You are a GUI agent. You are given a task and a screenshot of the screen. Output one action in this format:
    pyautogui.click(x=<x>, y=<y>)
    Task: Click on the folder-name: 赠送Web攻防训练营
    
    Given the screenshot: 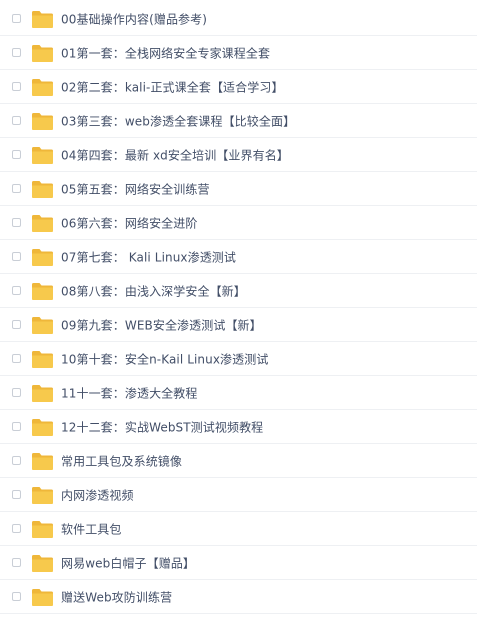 What is the action you would take?
    pyautogui.click(x=116, y=597)
    